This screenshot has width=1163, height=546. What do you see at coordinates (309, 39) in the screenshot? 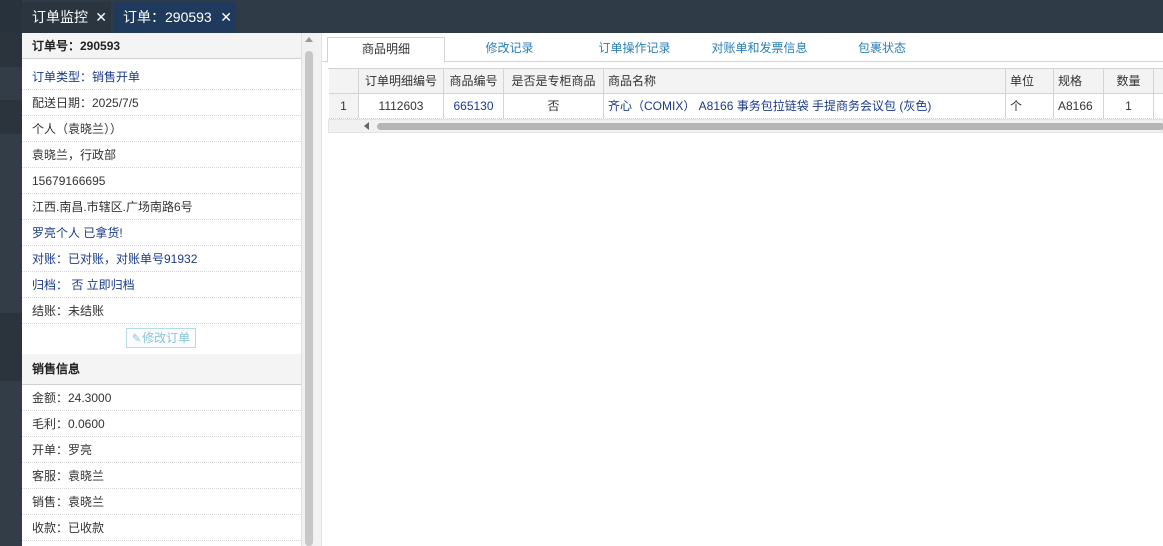
I see `scroll-up-icon` at bounding box center [309, 39].